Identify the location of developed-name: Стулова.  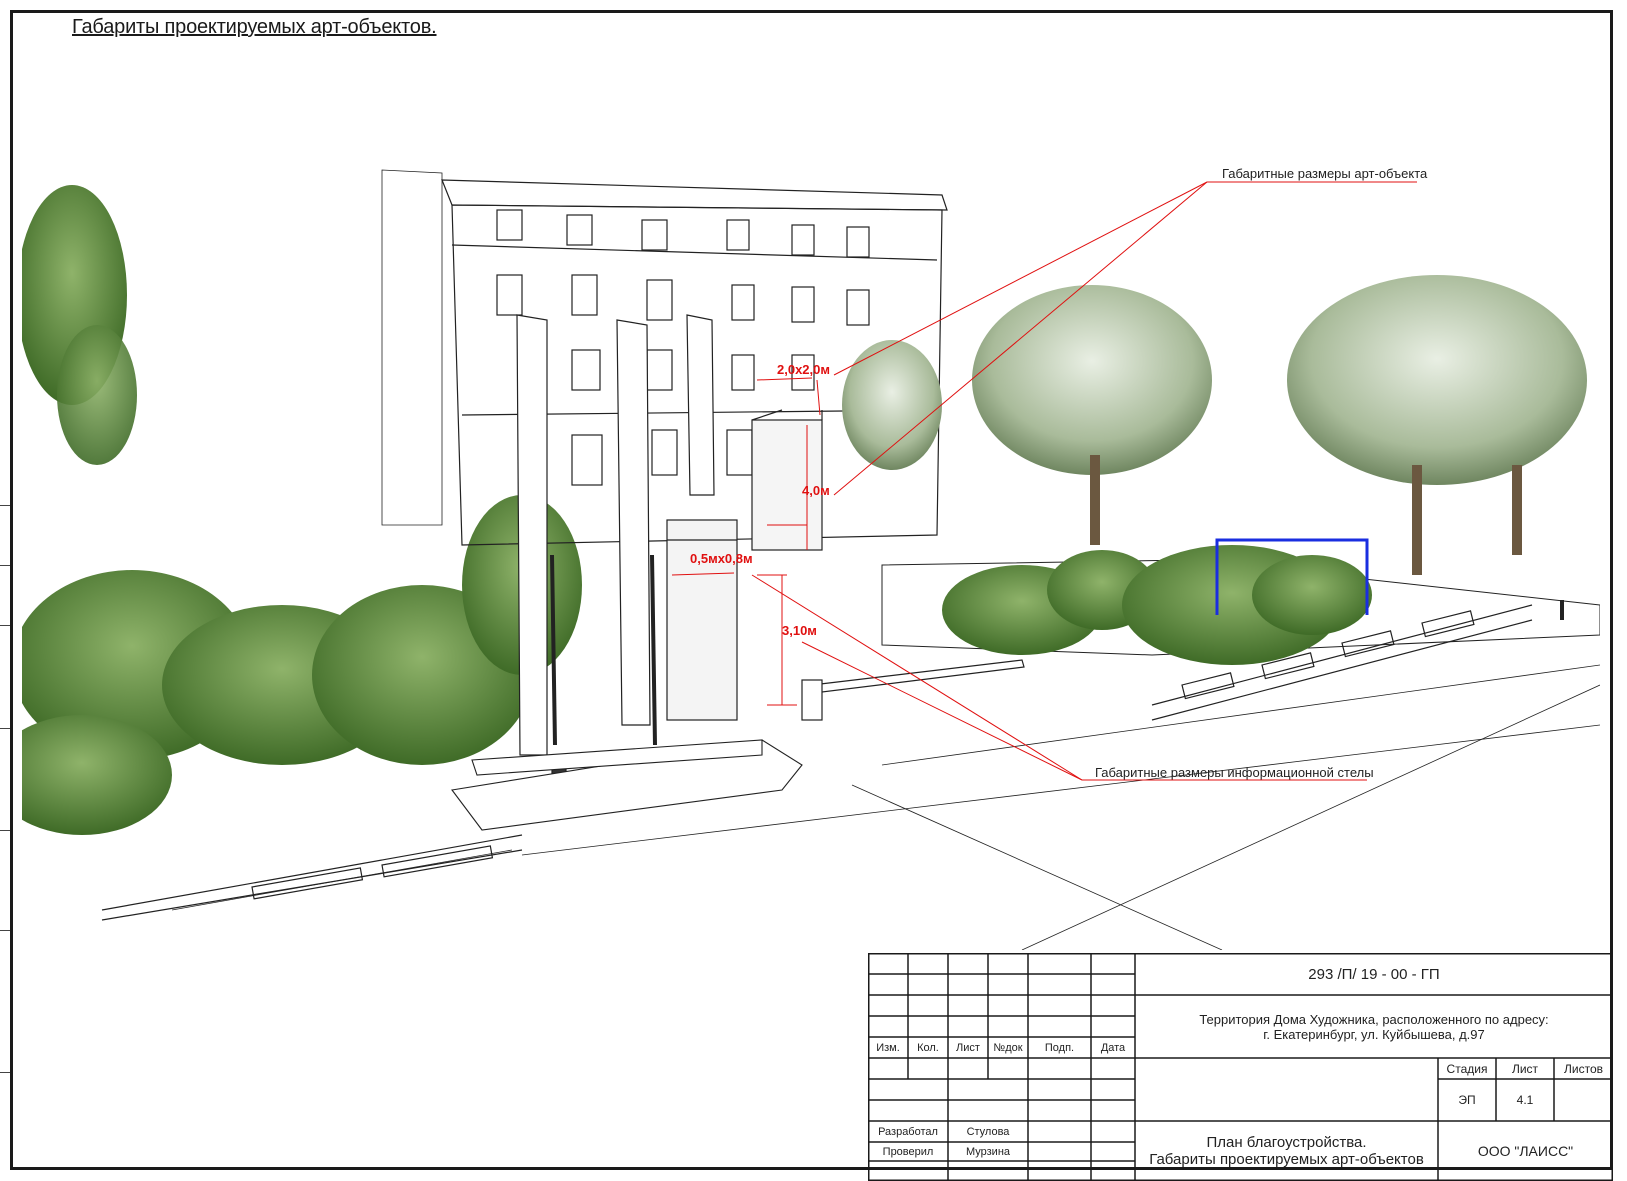
(988, 1131).